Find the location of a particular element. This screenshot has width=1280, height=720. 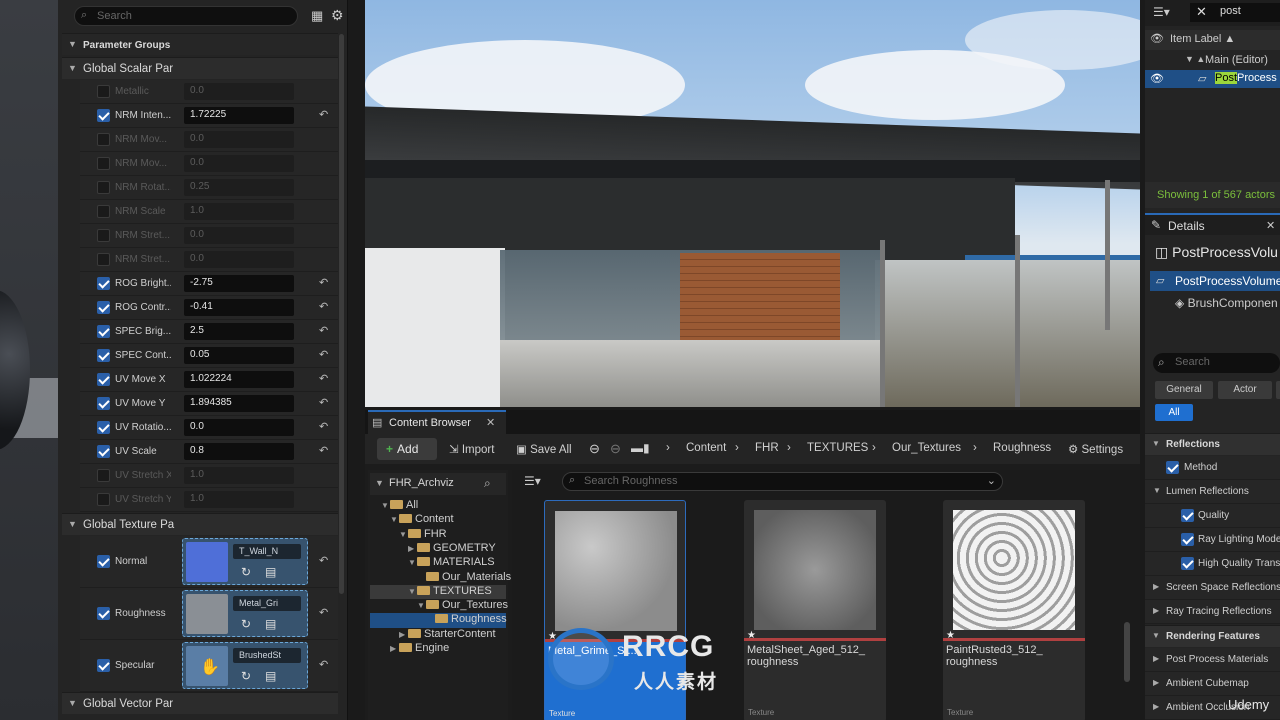

texture-picker-dropdown: Metal_Gri is located at coordinates (267, 603).